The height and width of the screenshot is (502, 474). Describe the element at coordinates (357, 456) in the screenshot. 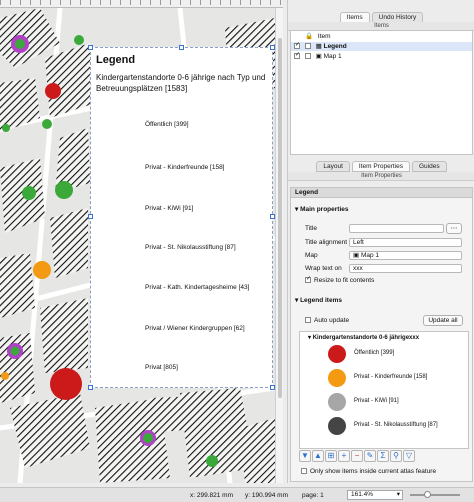

I see `remove-item-icon: −` at that location.